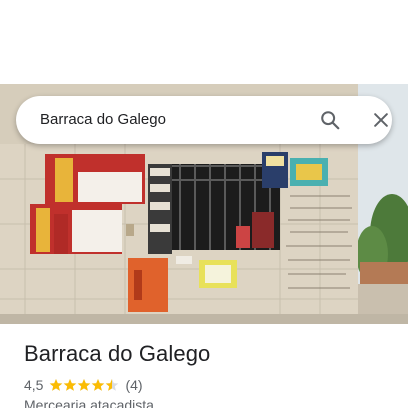  Describe the element at coordinates (103, 120) in the screenshot. I see `search-input: Barraca do Galego` at that location.